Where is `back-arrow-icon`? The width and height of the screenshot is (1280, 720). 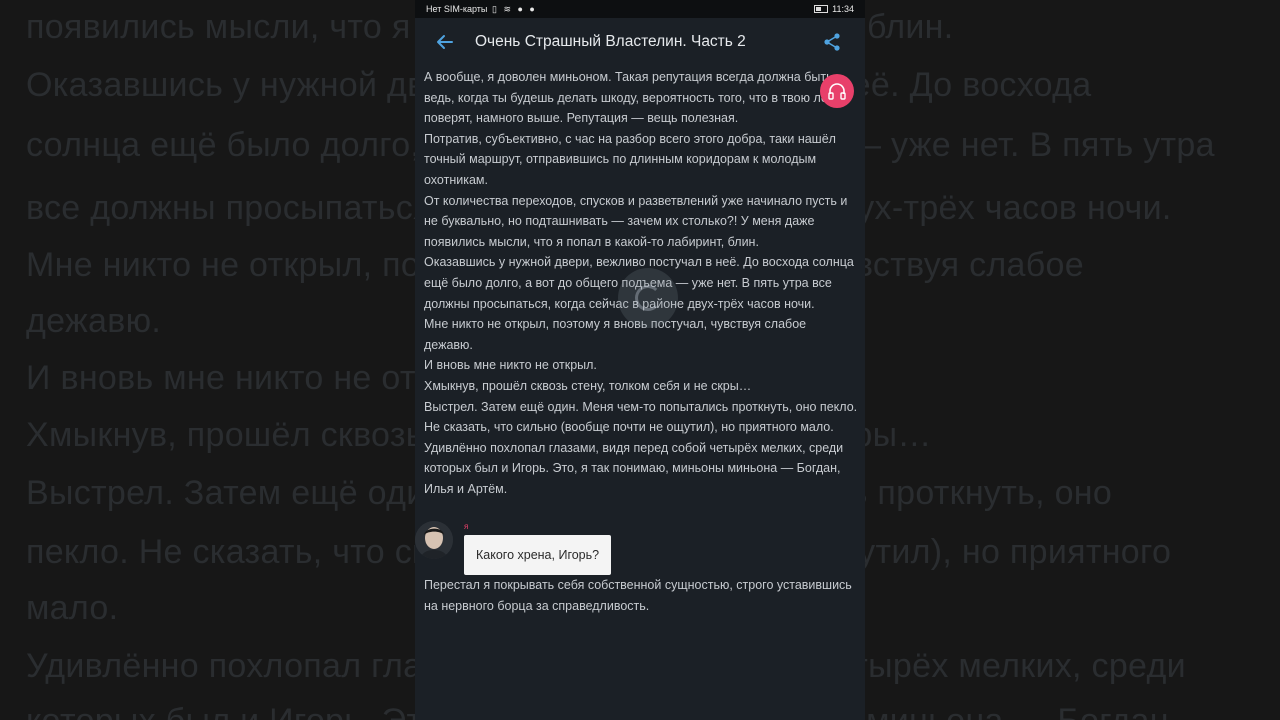 back-arrow-icon is located at coordinates (445, 42).